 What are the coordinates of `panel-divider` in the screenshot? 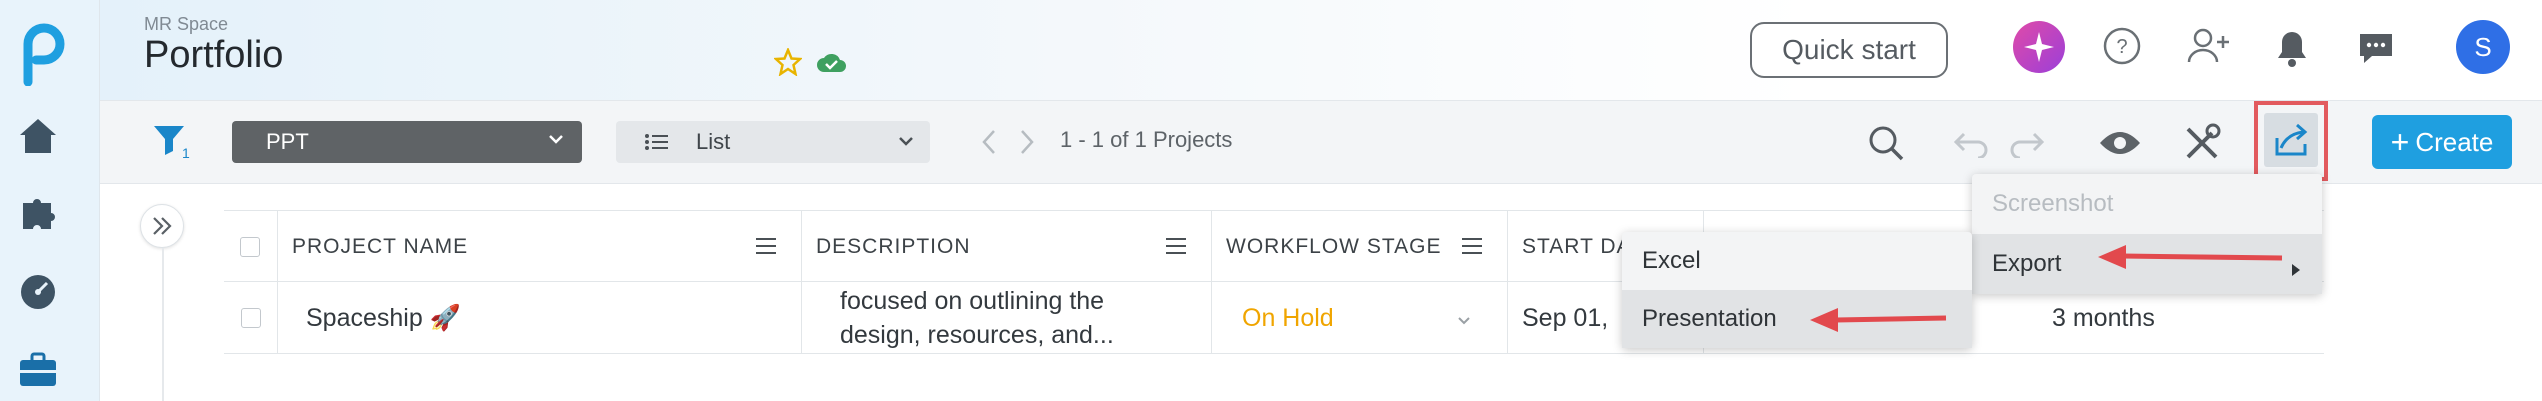 It's located at (163, 324).